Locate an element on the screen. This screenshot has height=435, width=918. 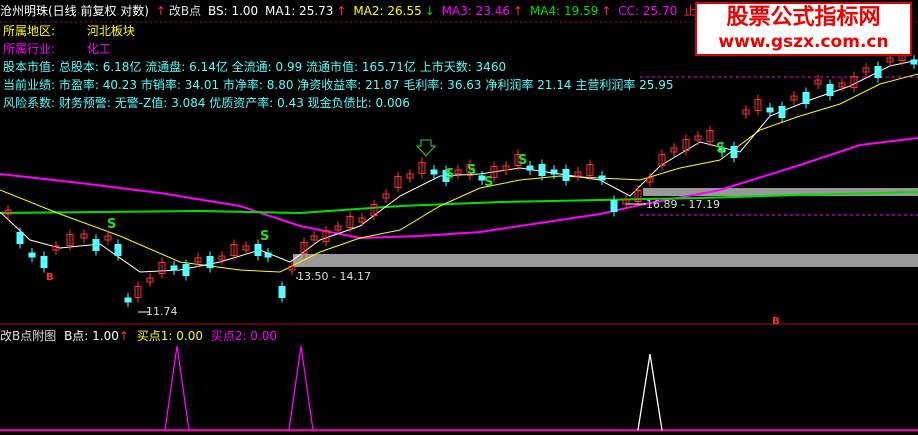
subchart-title: 改B点附图 is located at coordinates (28, 336).